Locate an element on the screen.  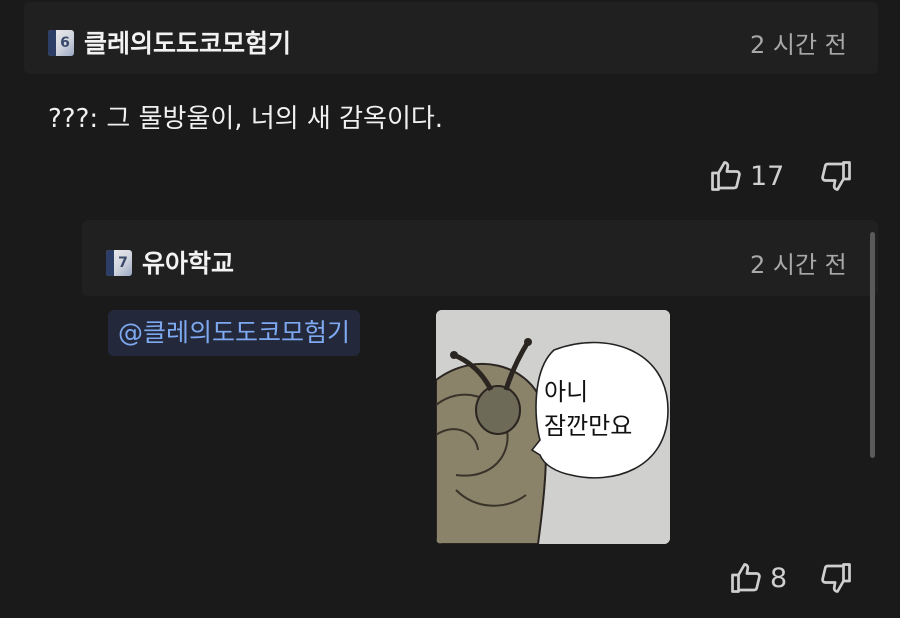
reply-author: 유아학교 is located at coordinates (188, 262).